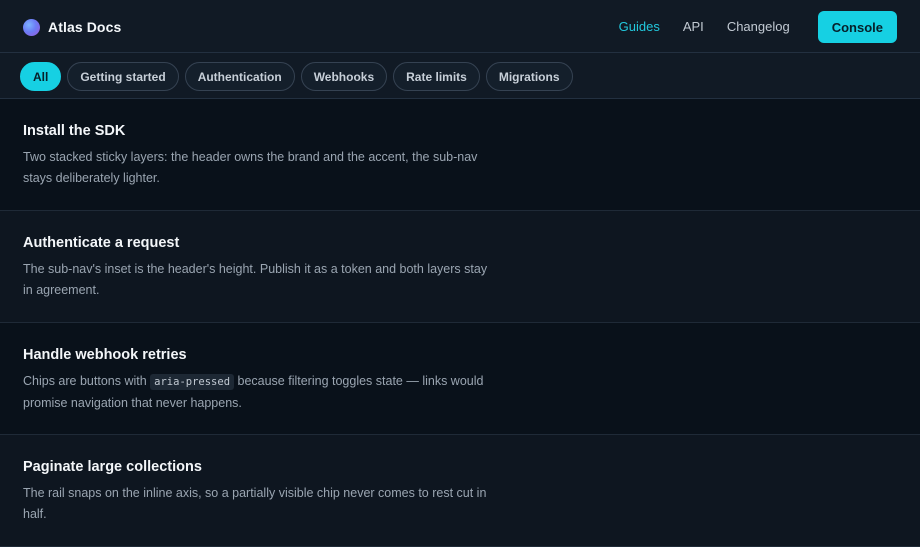 The image size is (920, 547). Describe the element at coordinates (639, 27) in the screenshot. I see `nav-link-guides: Guides` at that location.